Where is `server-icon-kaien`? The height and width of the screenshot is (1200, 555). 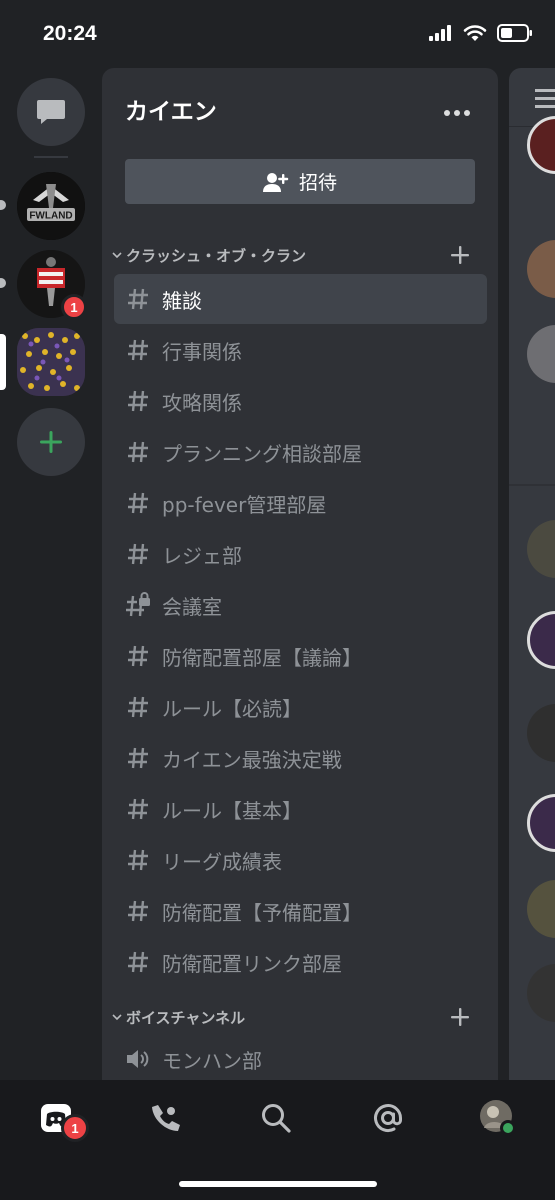 server-icon-kaien is located at coordinates (51, 362).